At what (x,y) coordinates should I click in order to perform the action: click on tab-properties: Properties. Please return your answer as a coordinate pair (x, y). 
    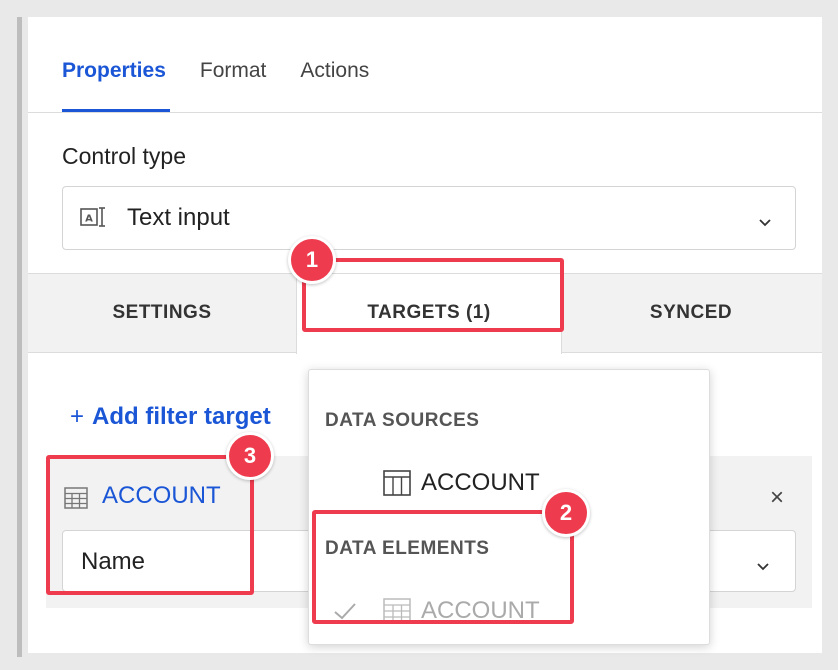
    Looking at the image, I should click on (114, 84).